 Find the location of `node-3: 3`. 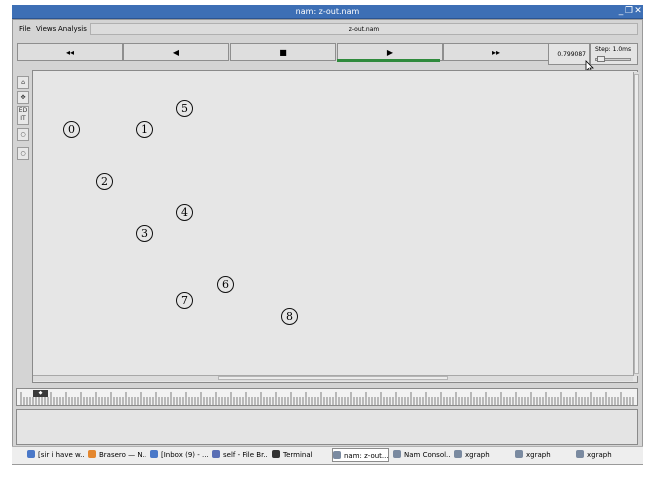

node-3: 3 is located at coordinates (144, 233).